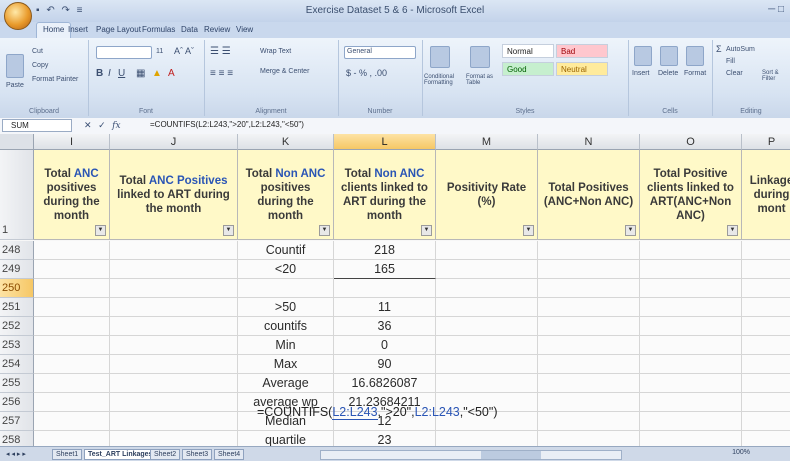 This screenshot has height=461, width=790. Describe the element at coordinates (446, 80) in the screenshot. I see `conditional-formatting-button: Conditional Formatting` at that location.